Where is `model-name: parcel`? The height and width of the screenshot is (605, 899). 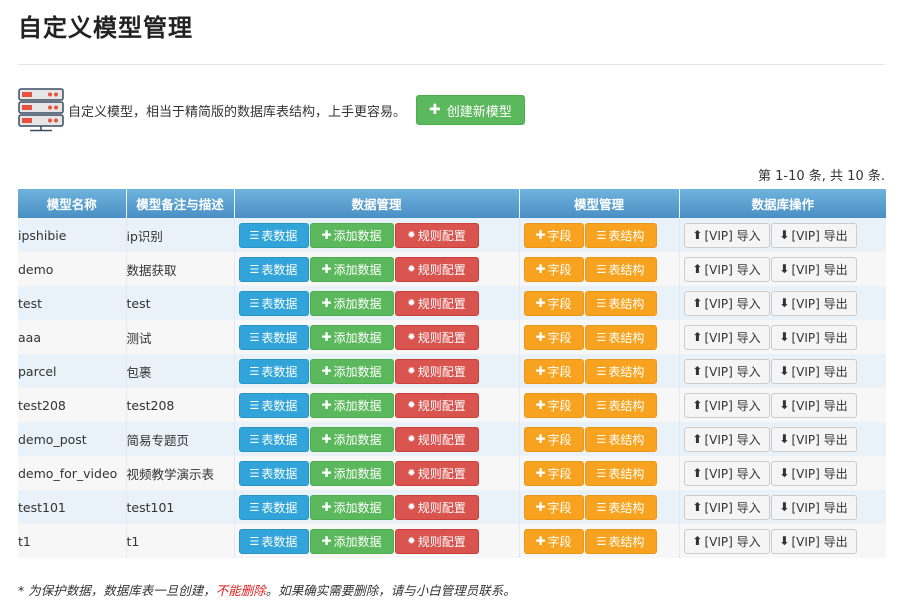
model-name: parcel is located at coordinates (72, 371).